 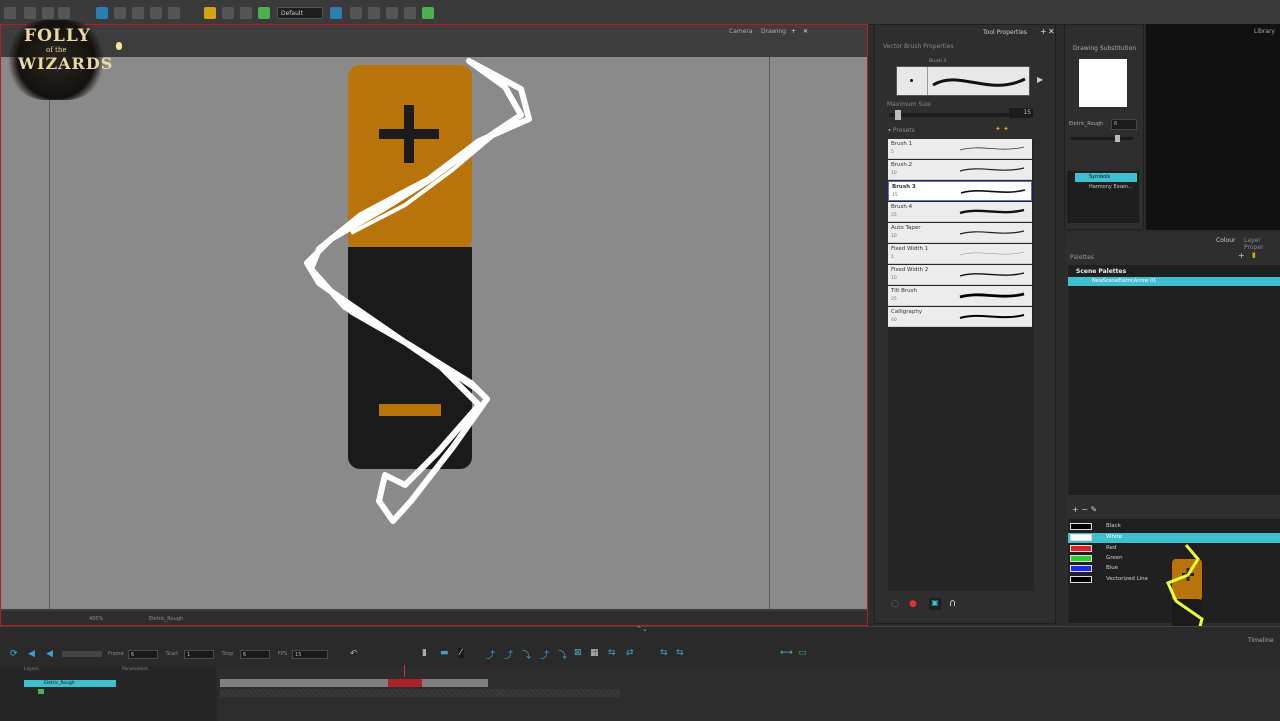 What do you see at coordinates (428, 13) in the screenshot?
I see `brush-tool-icon` at bounding box center [428, 13].